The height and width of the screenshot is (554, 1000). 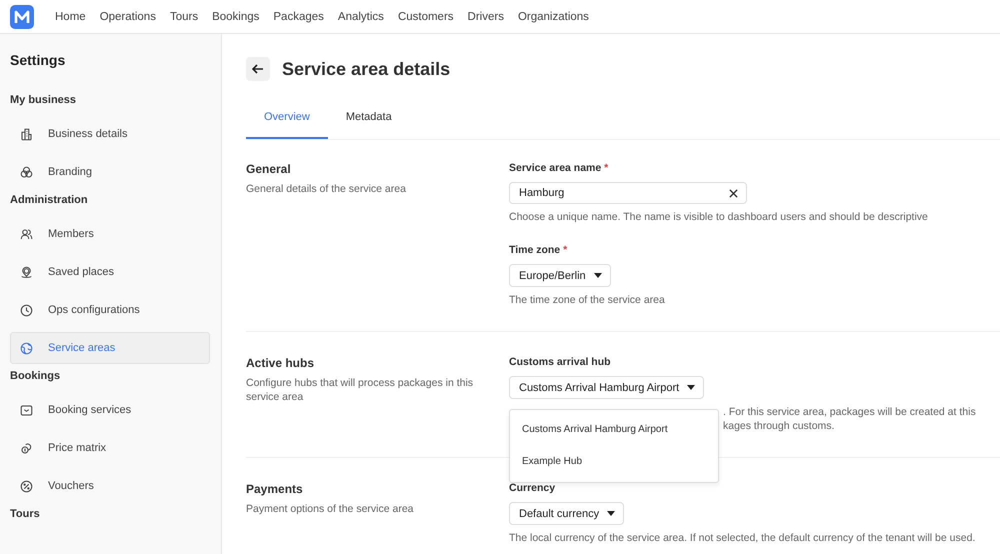 What do you see at coordinates (587, 300) in the screenshot?
I see `help-text: The time zone of the service area` at bounding box center [587, 300].